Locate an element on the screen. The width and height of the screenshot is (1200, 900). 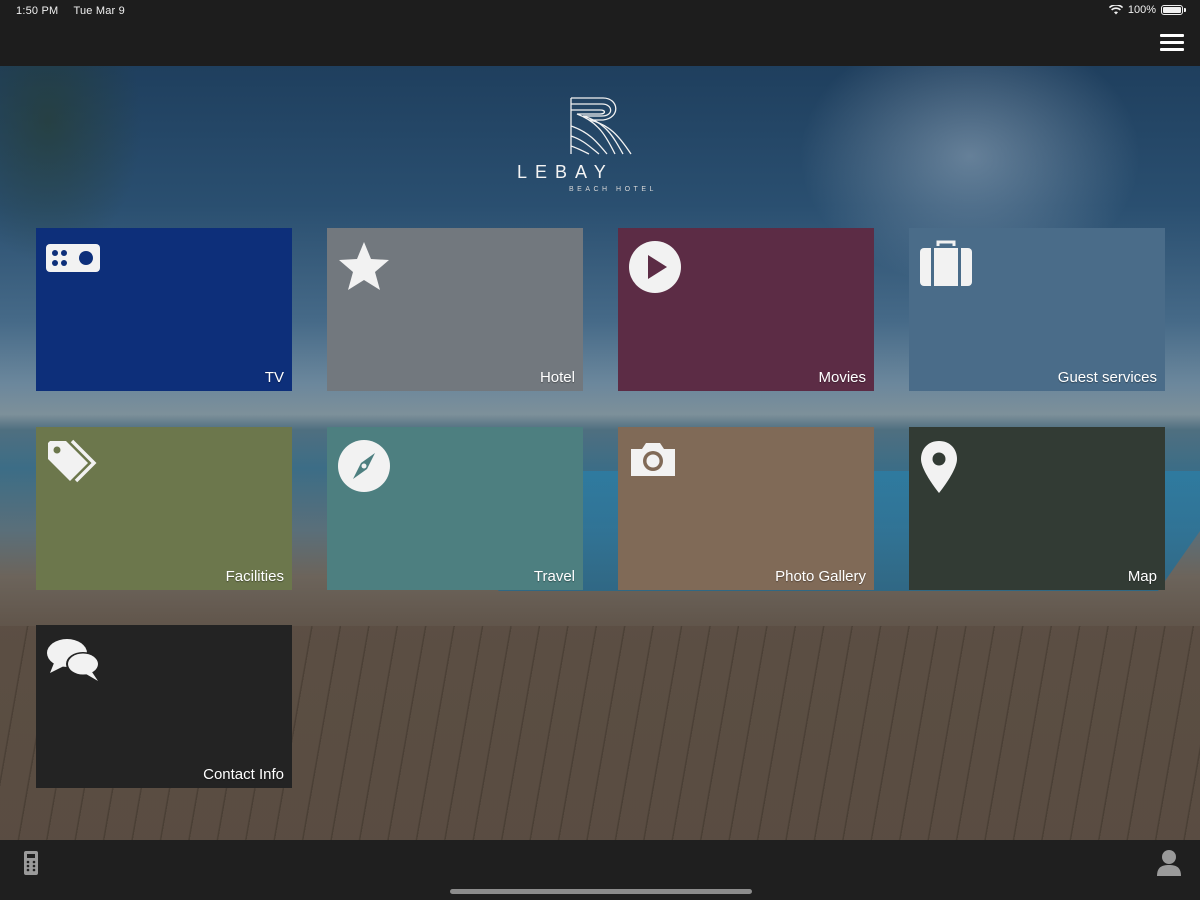
tv-remote-icon is located at coordinates (73, 258).